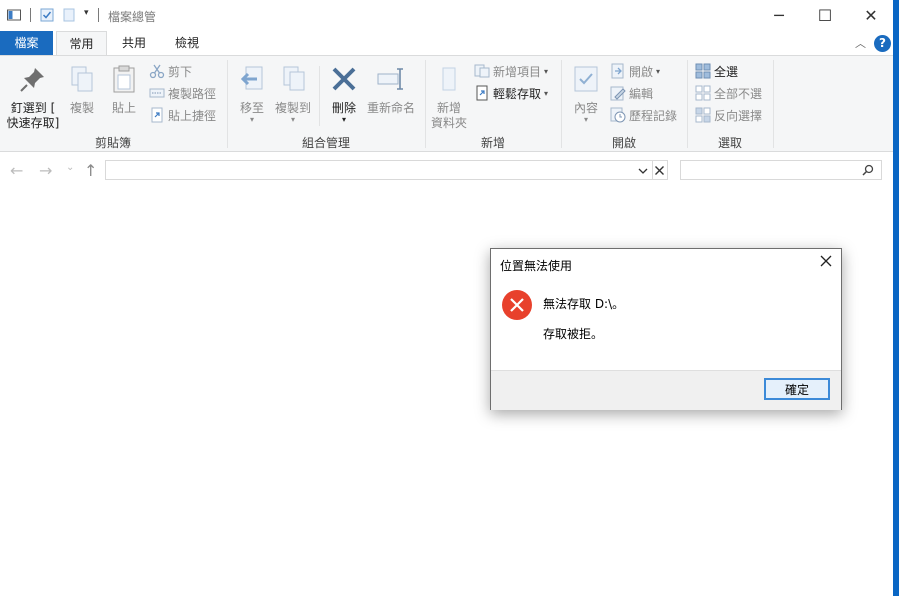 This screenshot has width=899, height=596. Describe the element at coordinates (124, 88) in the screenshot. I see `paste-button: 貼上` at that location.